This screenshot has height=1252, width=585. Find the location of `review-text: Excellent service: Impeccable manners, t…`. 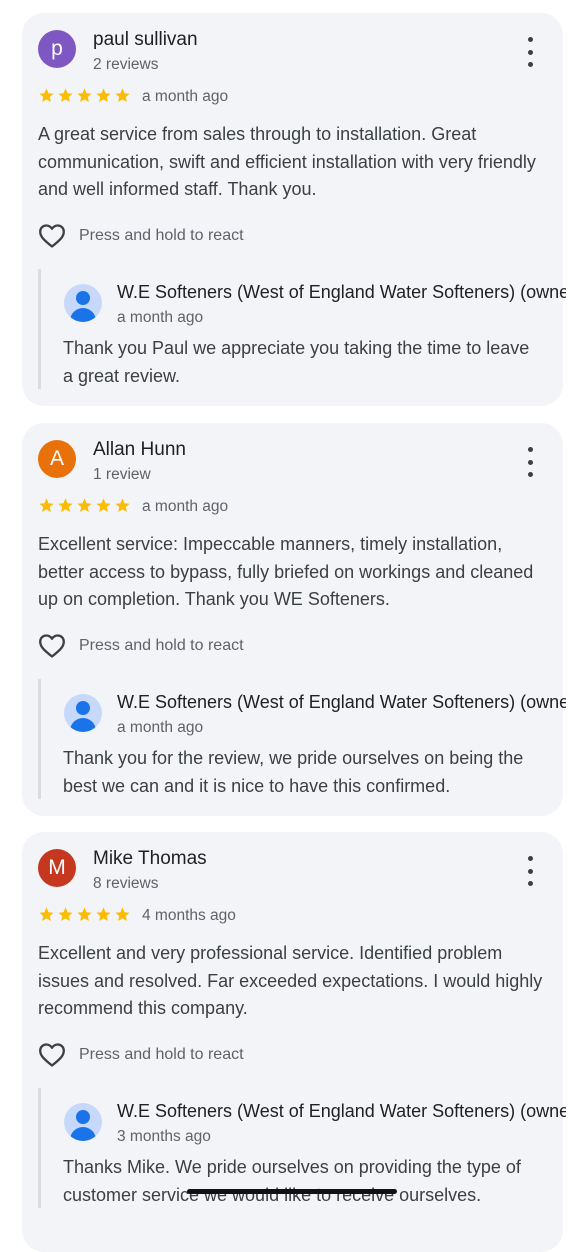

review-text: Excellent service: Impeccable manners, t… is located at coordinates (286, 571).